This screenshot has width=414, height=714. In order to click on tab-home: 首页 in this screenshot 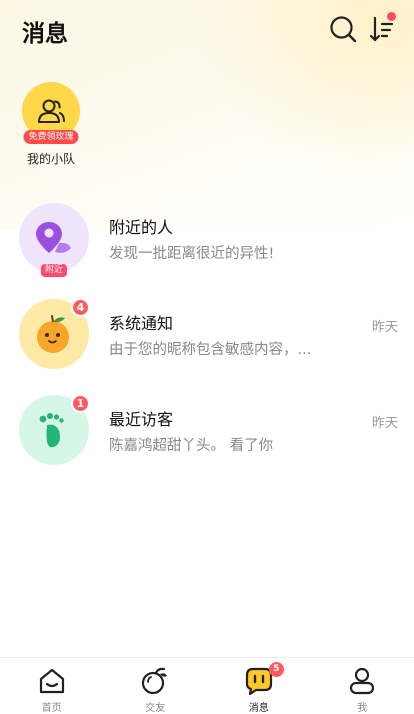, I will do `click(52, 686)`.